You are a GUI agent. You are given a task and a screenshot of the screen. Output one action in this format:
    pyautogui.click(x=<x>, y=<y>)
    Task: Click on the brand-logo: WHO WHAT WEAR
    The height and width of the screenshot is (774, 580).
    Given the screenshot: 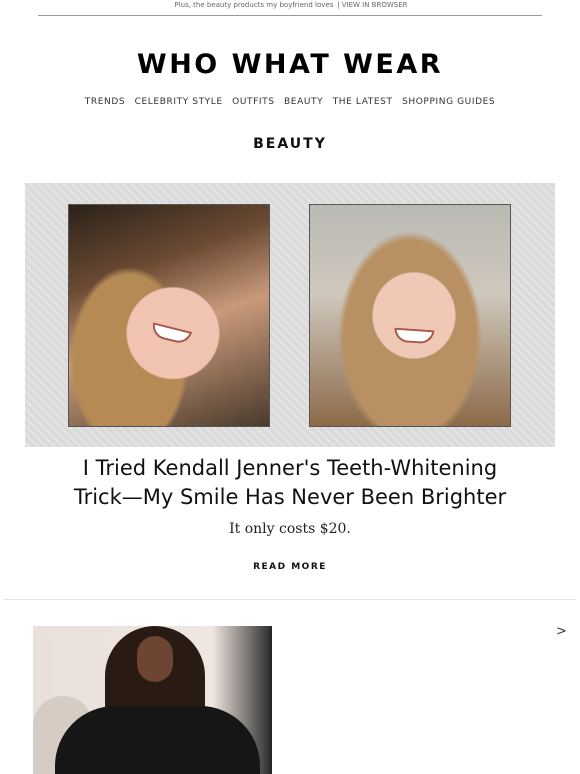 What is the action you would take?
    pyautogui.click(x=290, y=65)
    